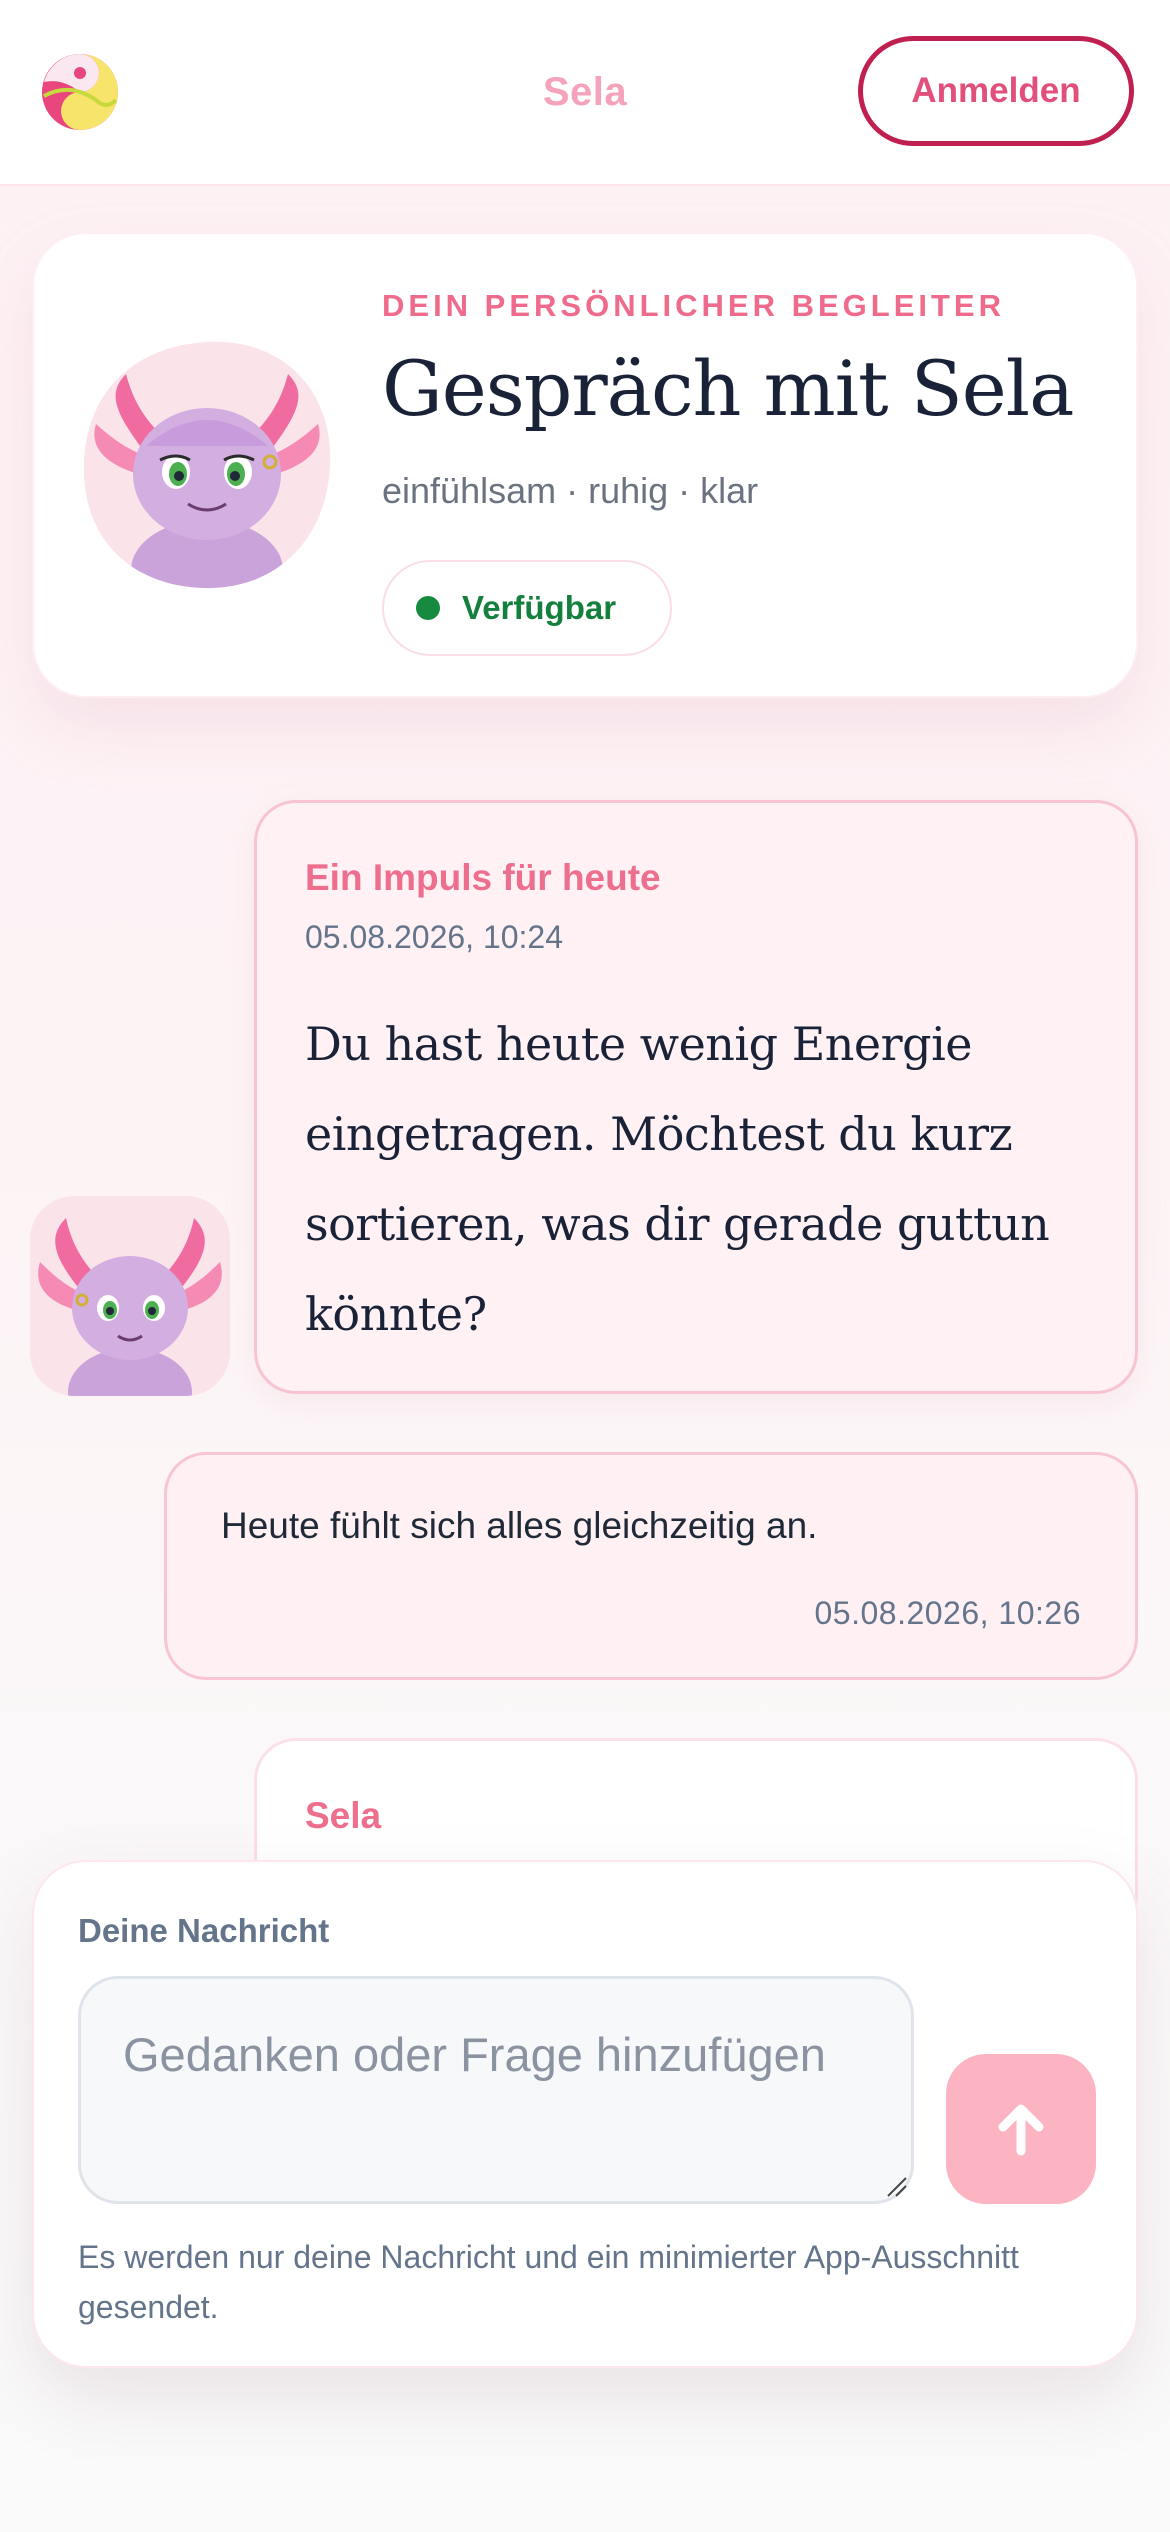 The height and width of the screenshot is (2532, 1170). I want to click on message-text: Heute fühlt sich alles gleichzeitig an., so click(519, 1525).